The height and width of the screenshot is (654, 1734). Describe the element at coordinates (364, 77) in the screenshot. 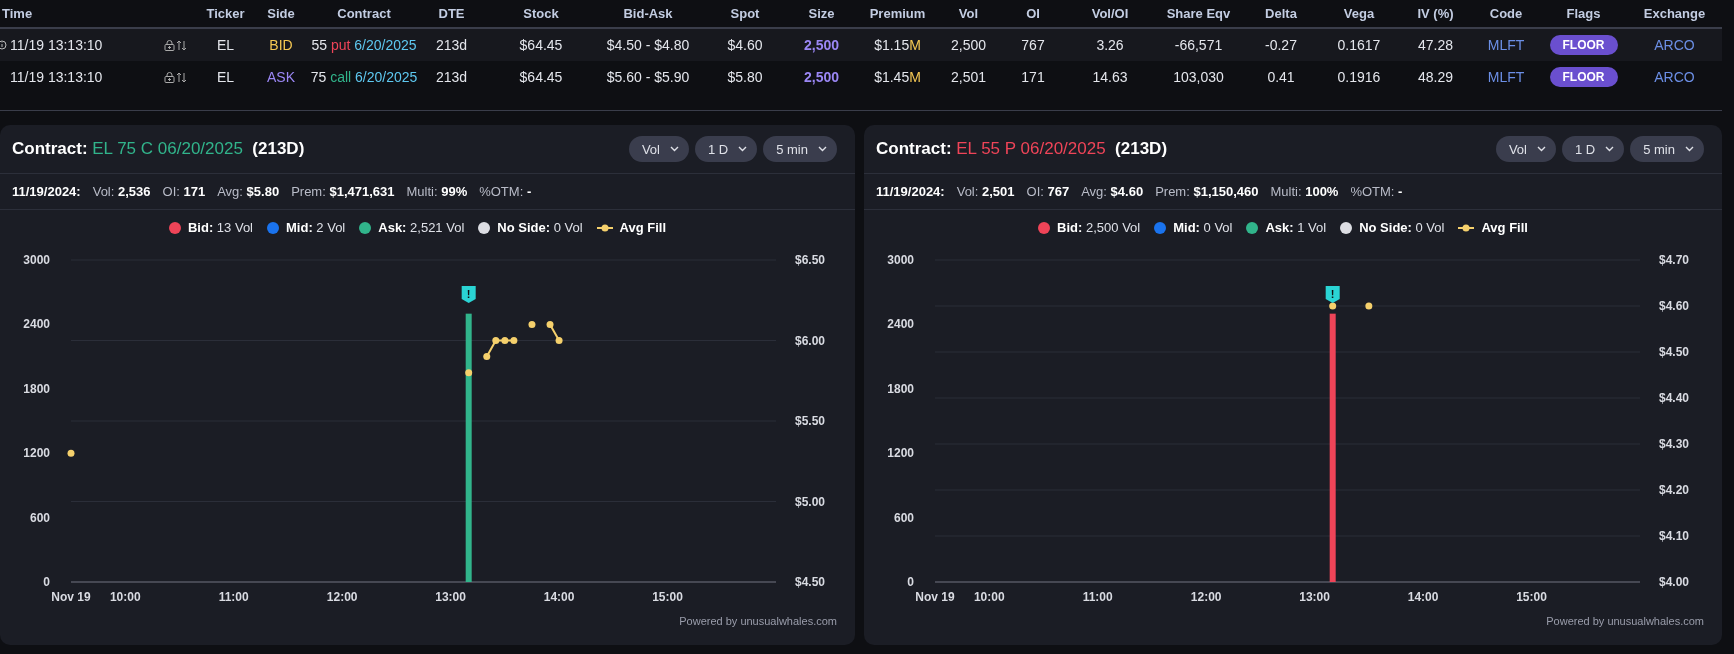

I see `contract-cell: 75 call 6/20/2025` at that location.